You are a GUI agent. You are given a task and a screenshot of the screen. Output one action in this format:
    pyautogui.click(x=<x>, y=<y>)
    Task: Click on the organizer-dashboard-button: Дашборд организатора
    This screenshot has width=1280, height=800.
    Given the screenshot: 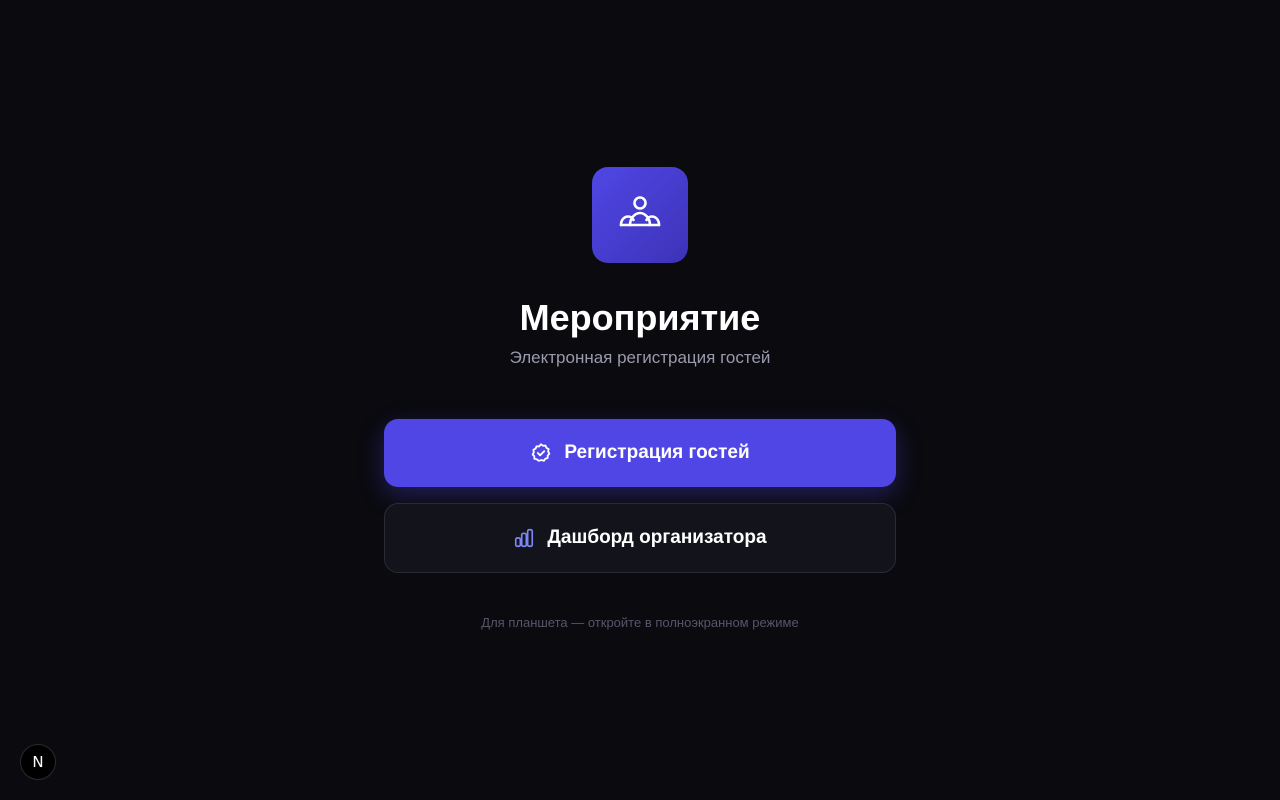 What is the action you would take?
    pyautogui.click(x=640, y=538)
    